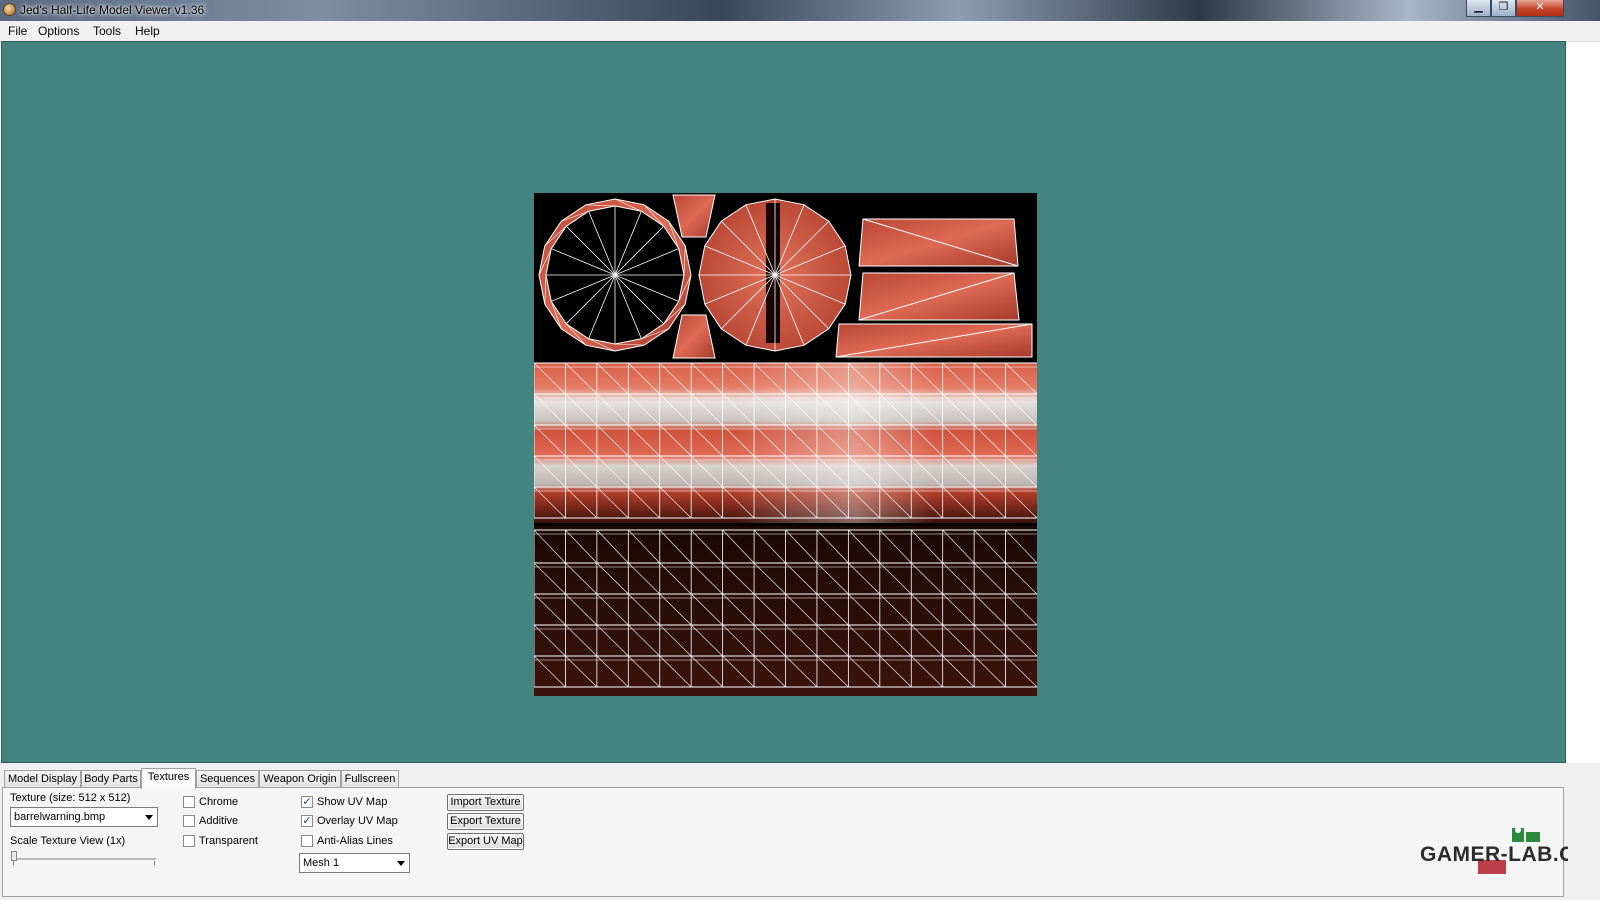 The image size is (1600, 900). I want to click on tab-textures: Textures, so click(168, 778).